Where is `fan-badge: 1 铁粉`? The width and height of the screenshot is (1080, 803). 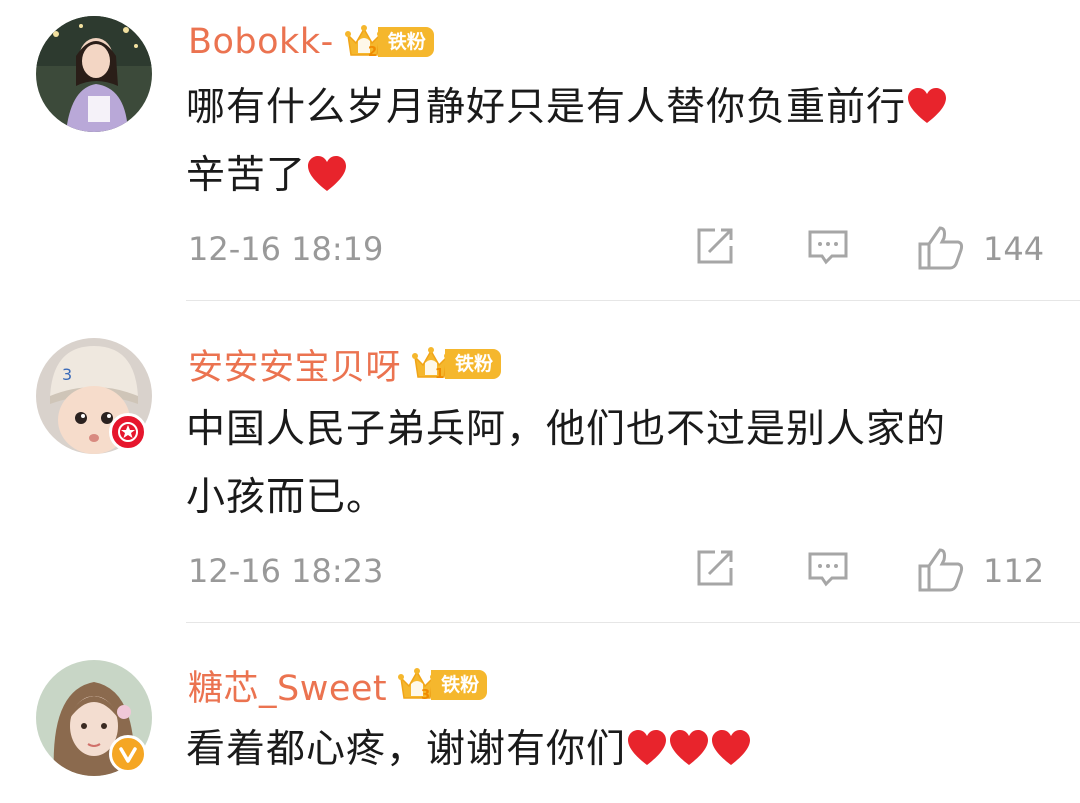 fan-badge: 1 铁粉 is located at coordinates (456, 364).